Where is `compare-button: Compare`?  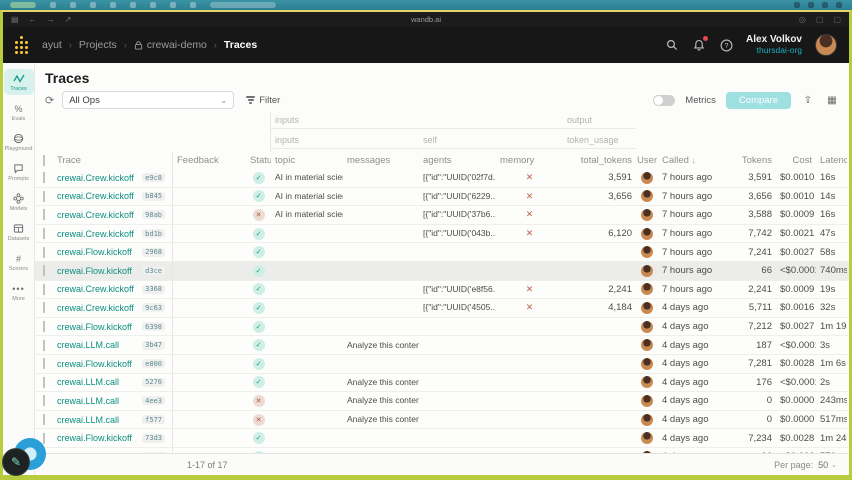 compare-button: Compare is located at coordinates (758, 100).